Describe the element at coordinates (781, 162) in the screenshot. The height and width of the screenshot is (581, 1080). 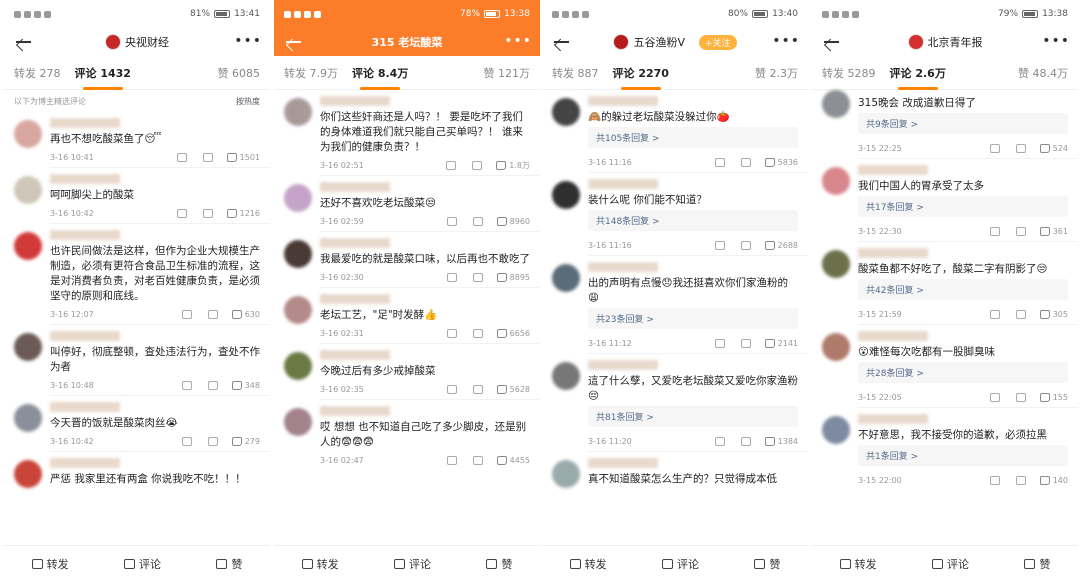
I see `like-button: 5836` at that location.